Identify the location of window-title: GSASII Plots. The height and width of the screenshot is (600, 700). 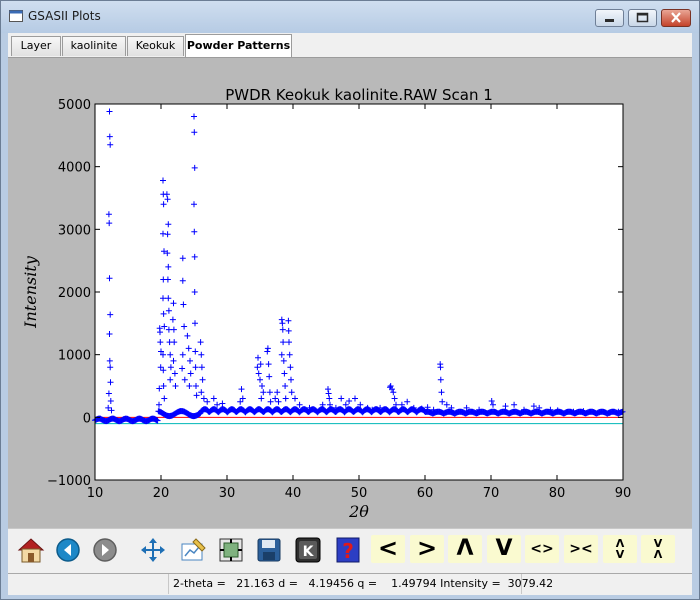
(64, 16).